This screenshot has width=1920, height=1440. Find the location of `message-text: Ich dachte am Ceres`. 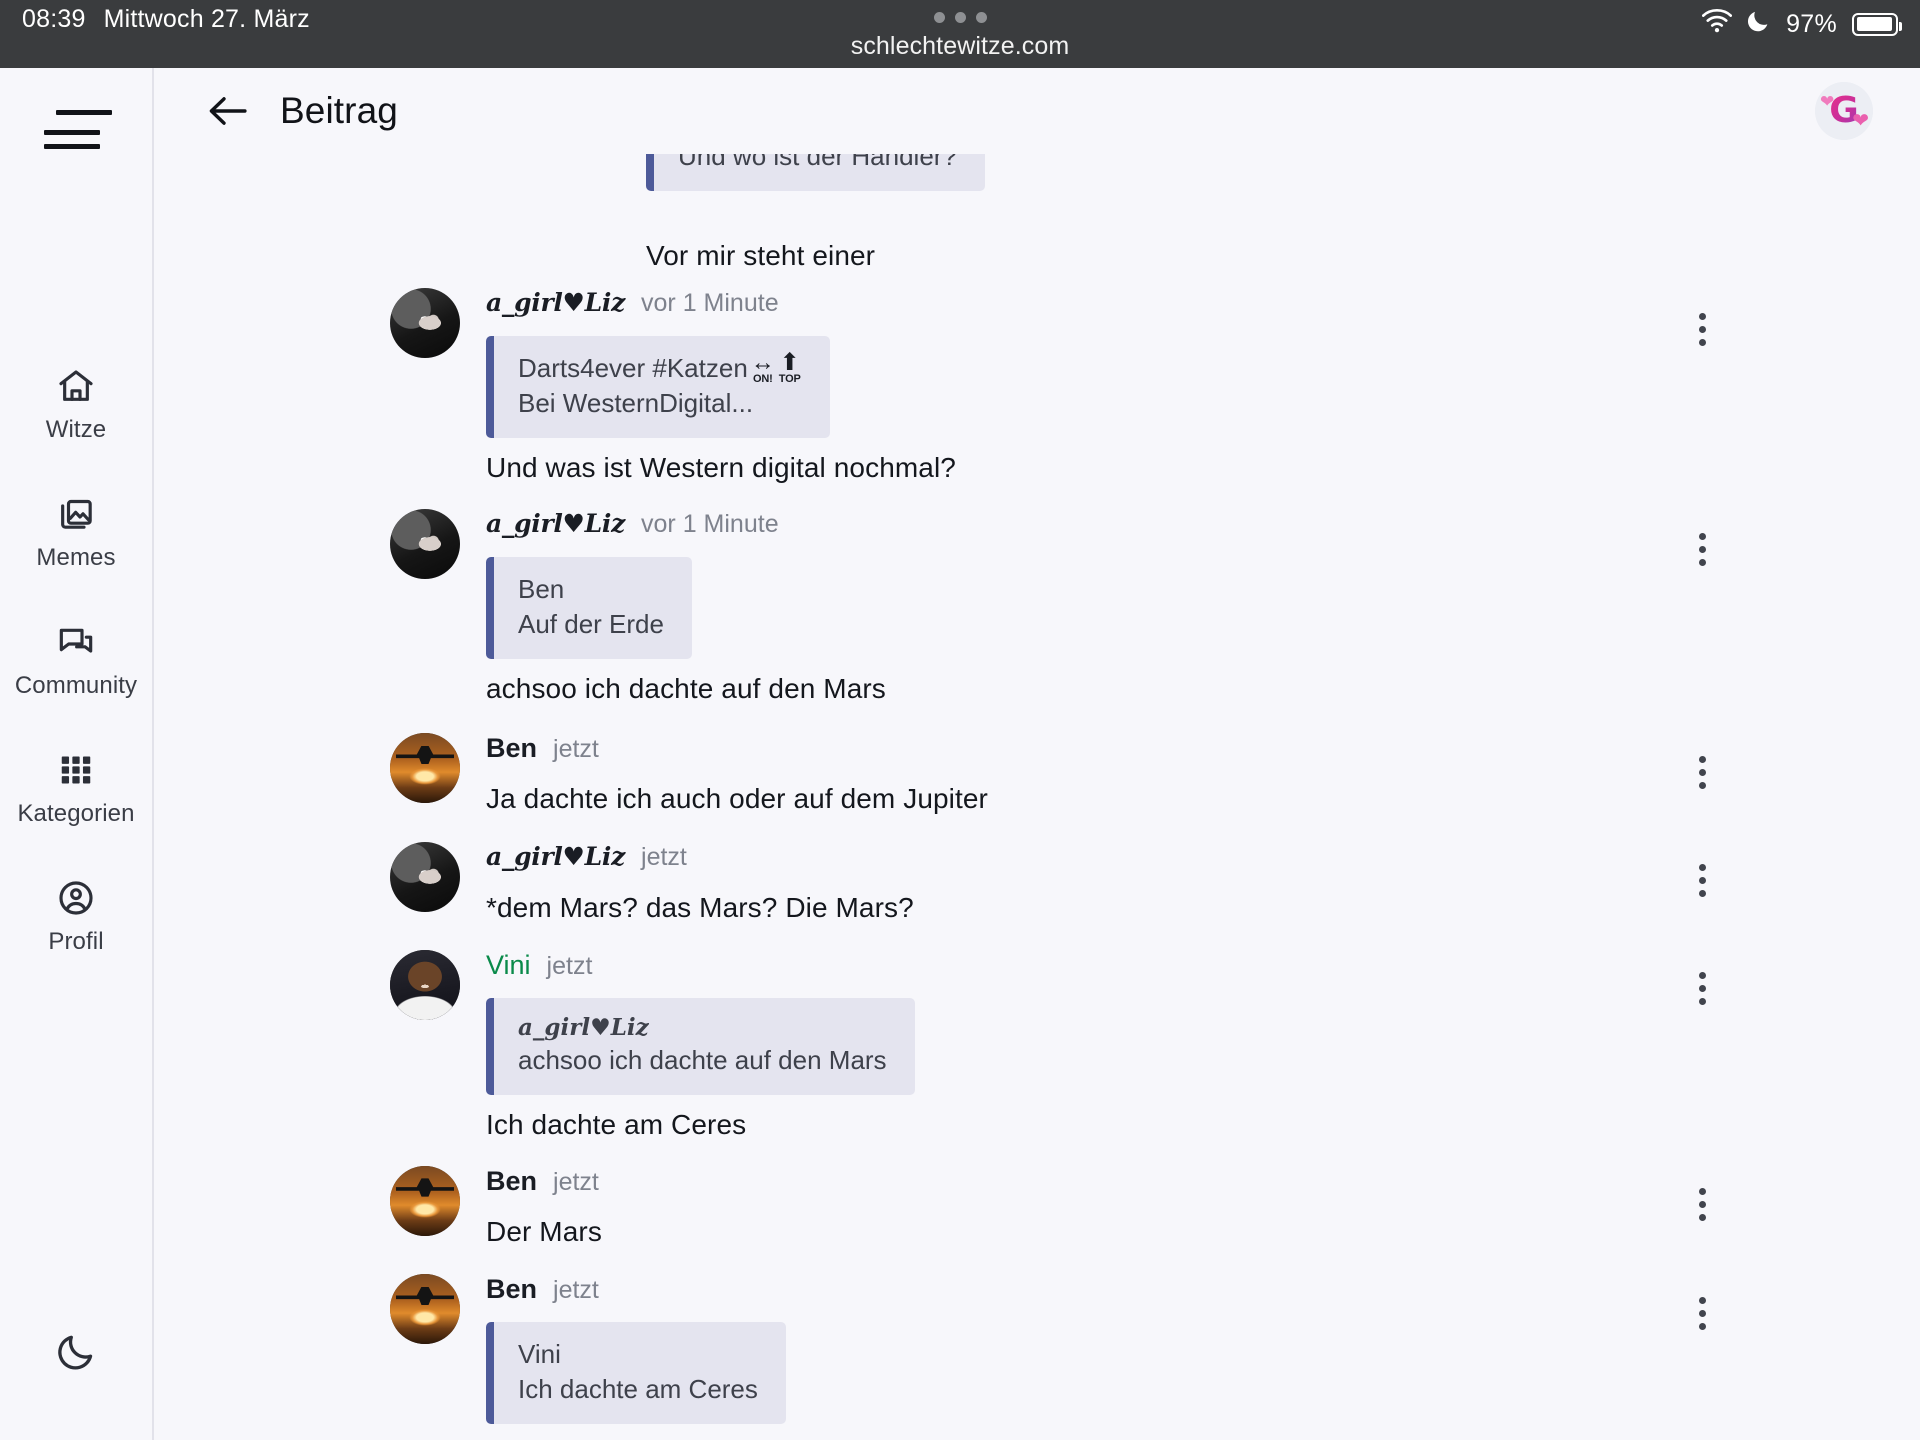

message-text: Ich dachte am Ceres is located at coordinates (616, 1125).